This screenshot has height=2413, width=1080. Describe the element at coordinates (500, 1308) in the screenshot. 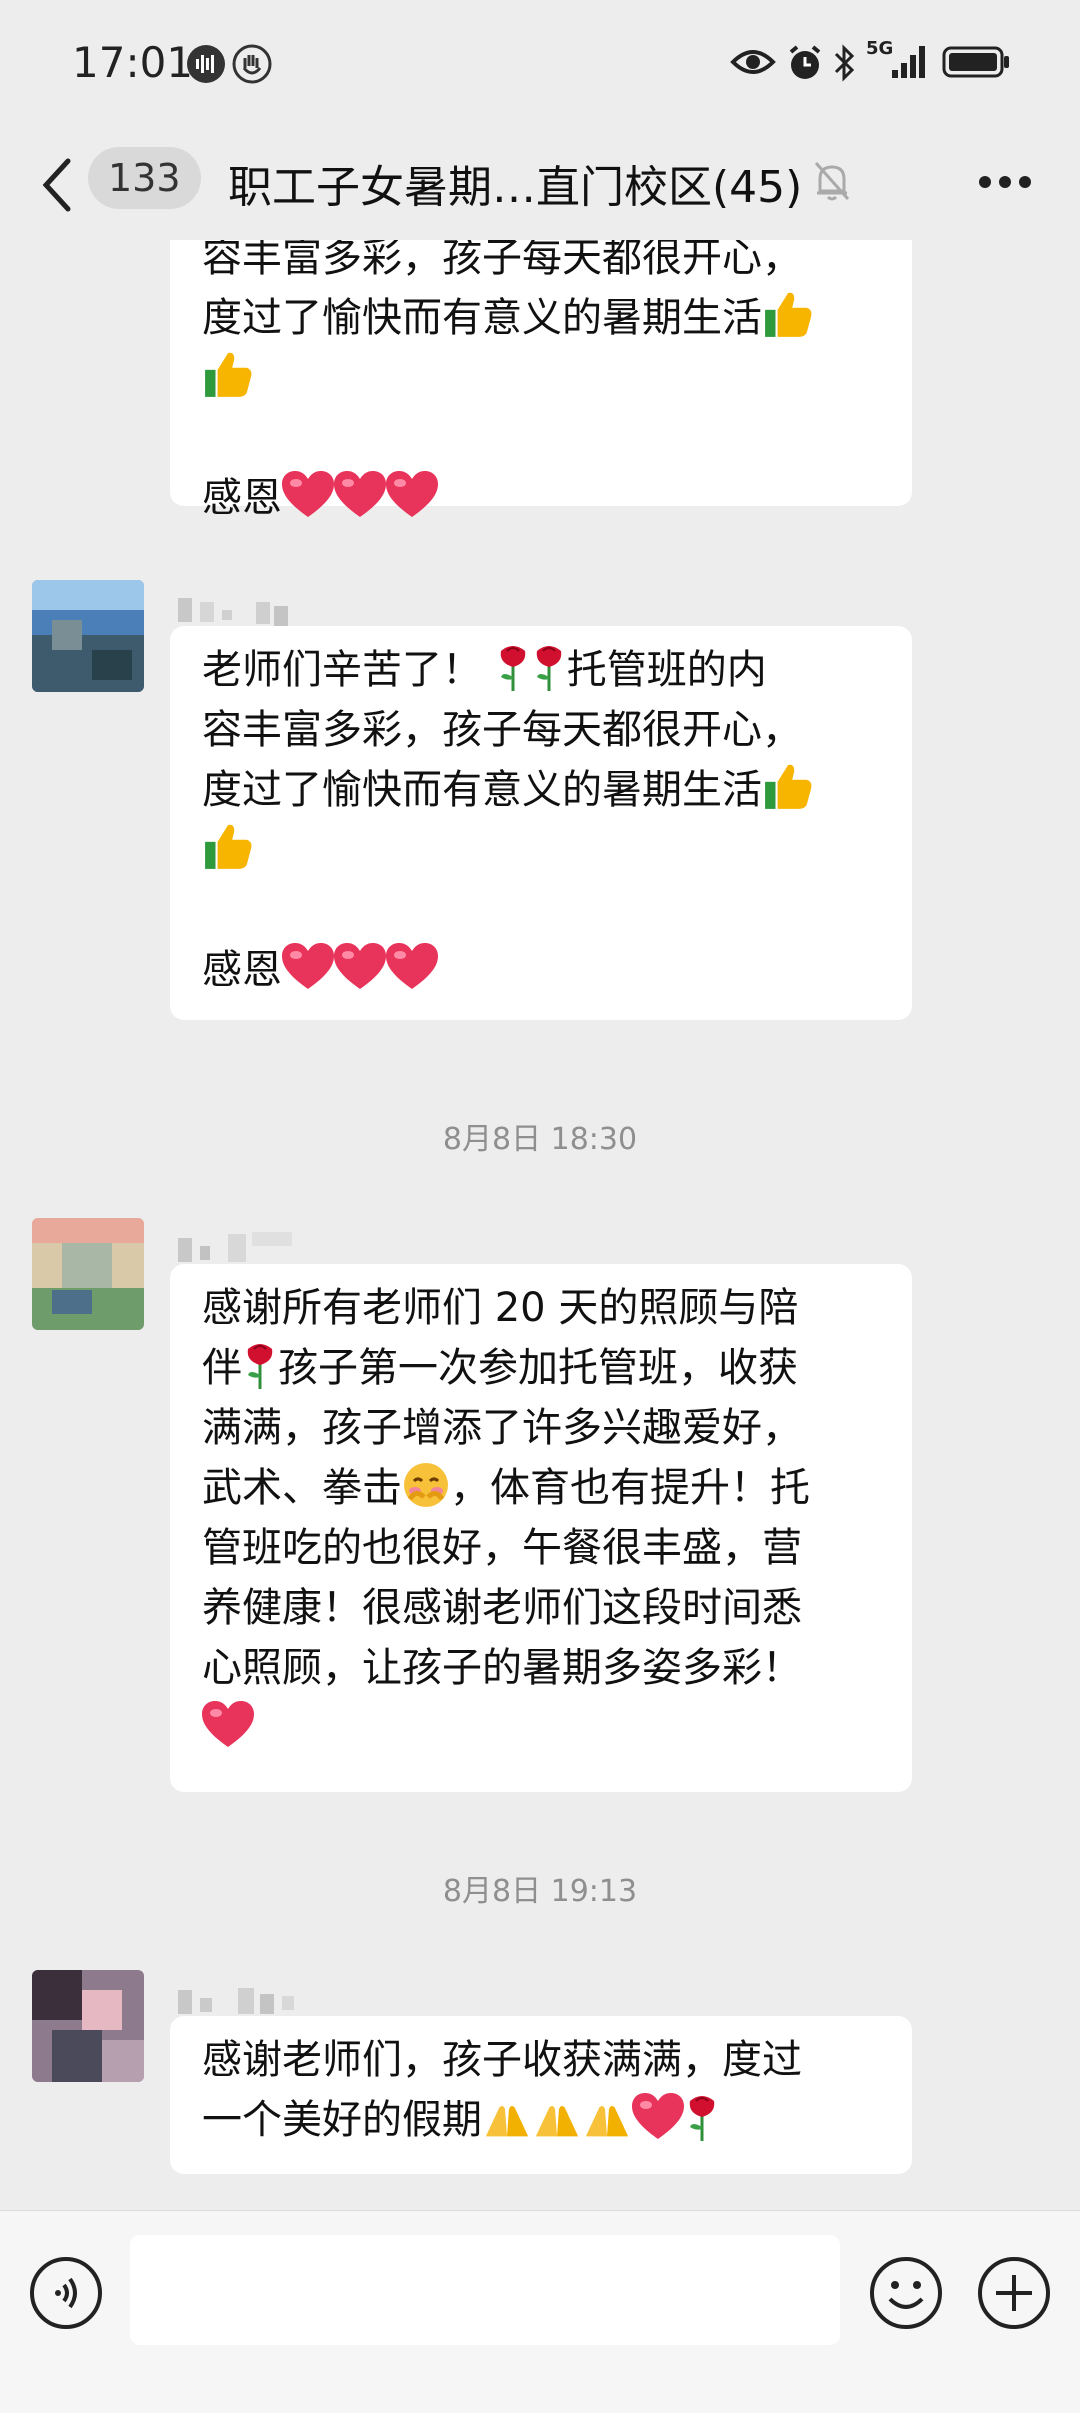

I see `message-text: 感谢所有老师们 20 天的照顾与陪` at that location.